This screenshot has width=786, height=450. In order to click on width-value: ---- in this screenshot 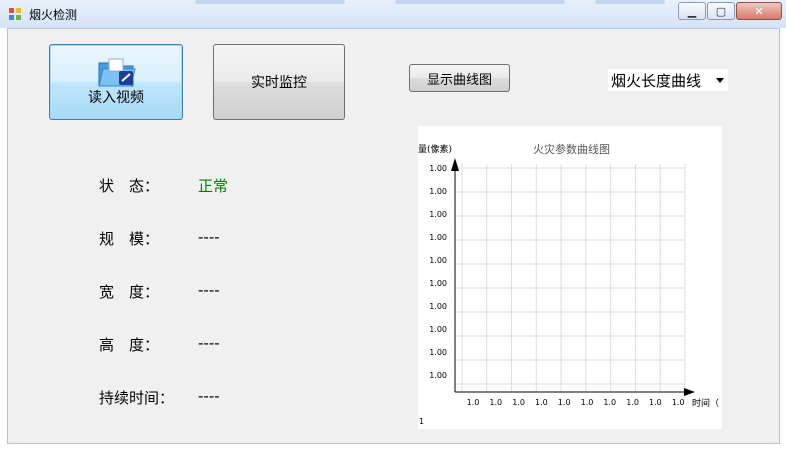, I will do `click(209, 290)`.